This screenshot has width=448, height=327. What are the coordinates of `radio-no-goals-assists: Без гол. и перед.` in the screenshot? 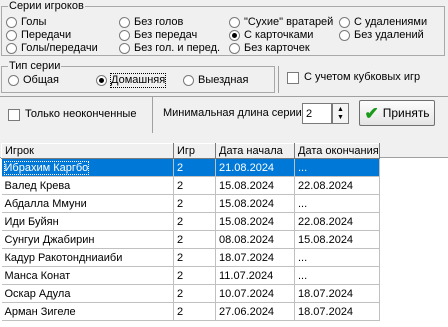 It's located at (169, 48).